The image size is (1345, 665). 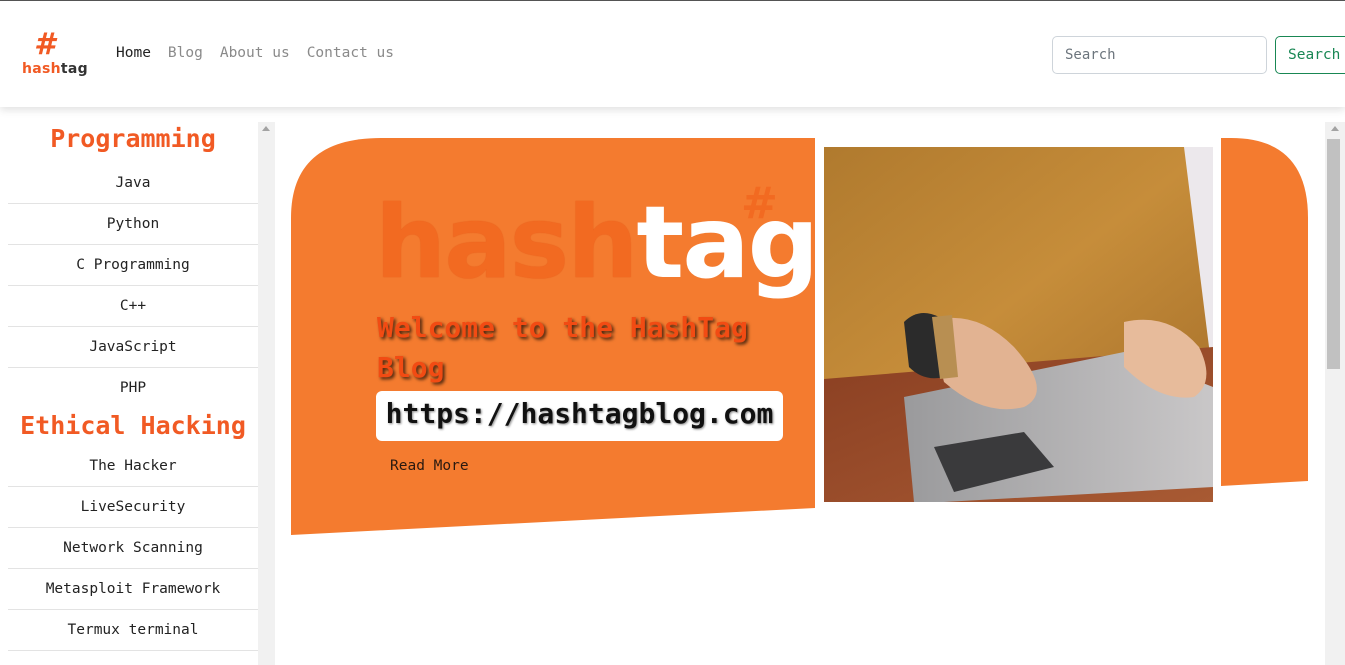 I want to click on search-button: Search, so click(x=1310, y=55).